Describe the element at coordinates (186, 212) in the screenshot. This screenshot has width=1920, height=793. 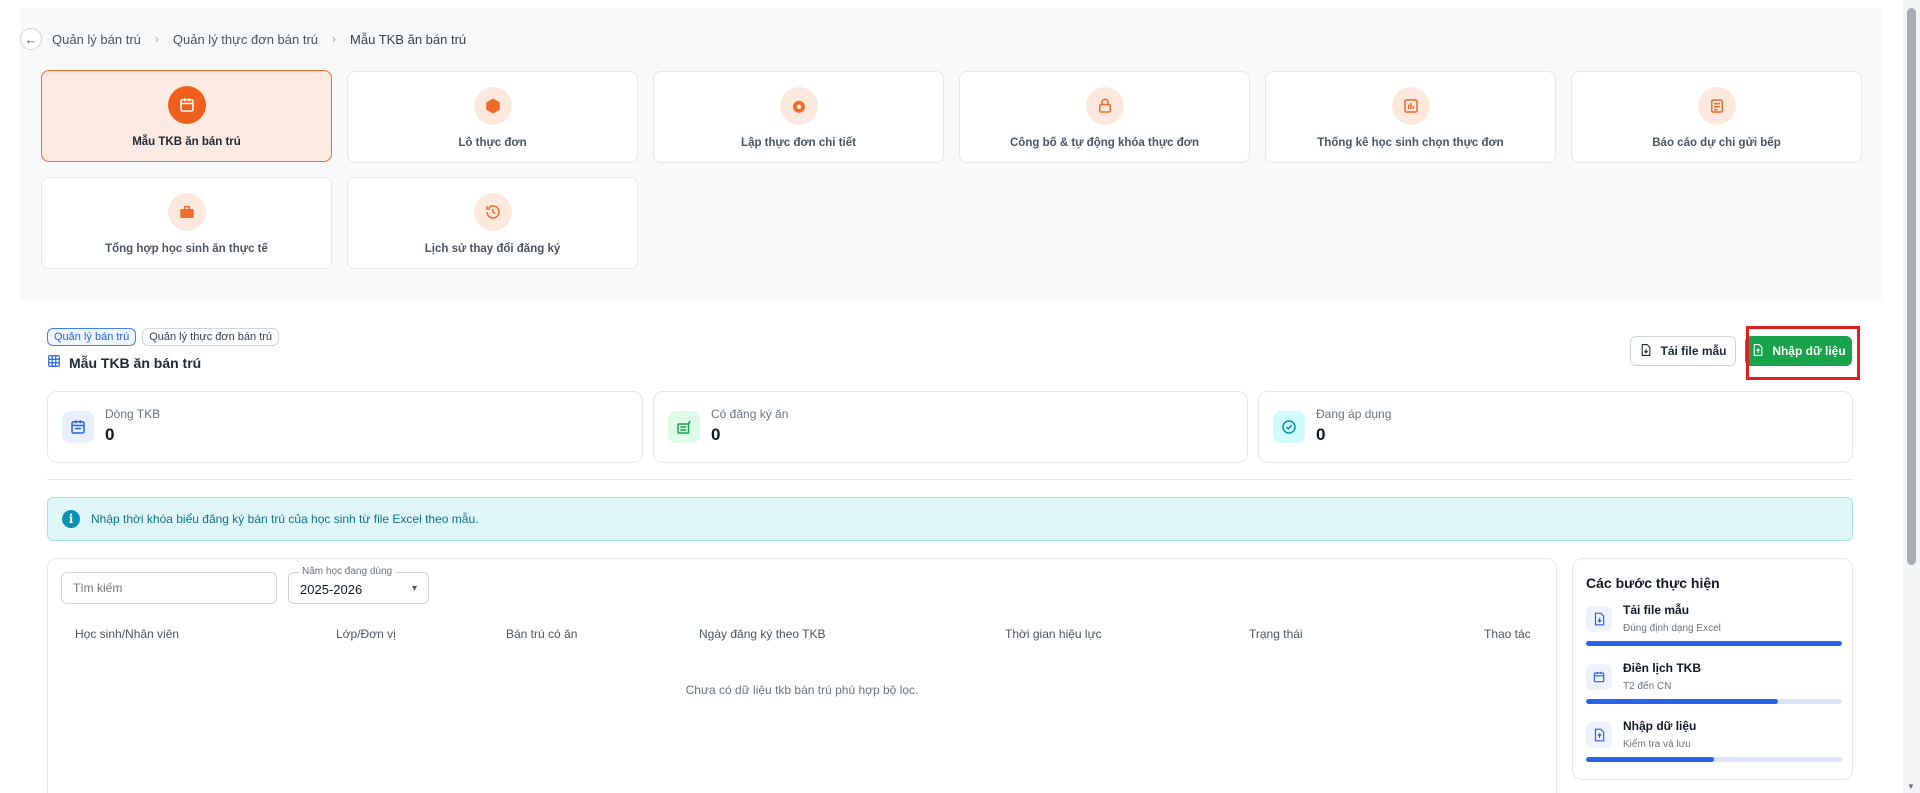
I see `briefcase-icon` at that location.